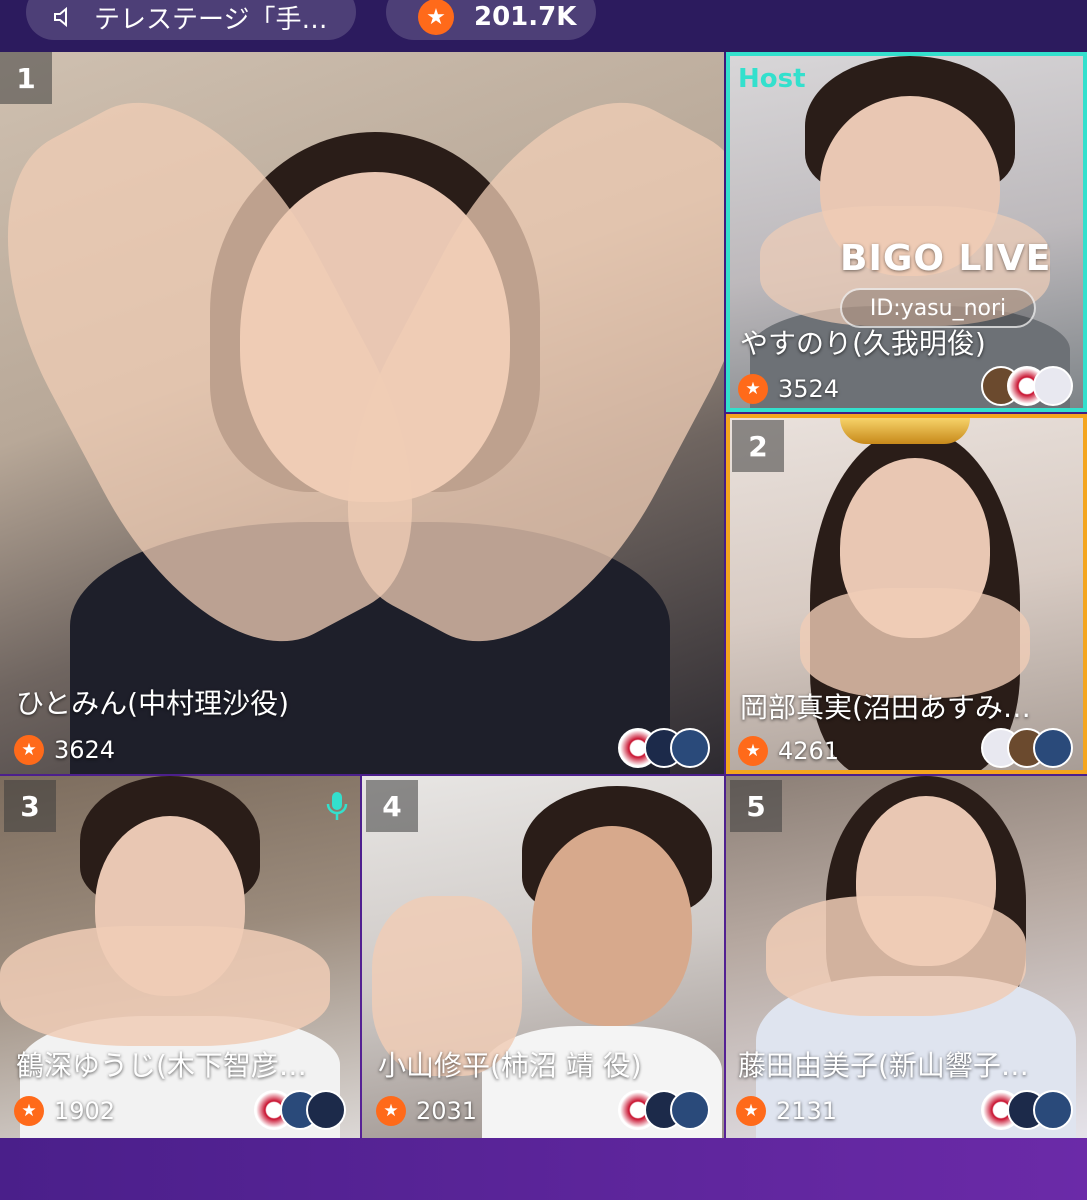 The image size is (1087, 1200). I want to click on guest-beans: ★ 3624, so click(64, 750).